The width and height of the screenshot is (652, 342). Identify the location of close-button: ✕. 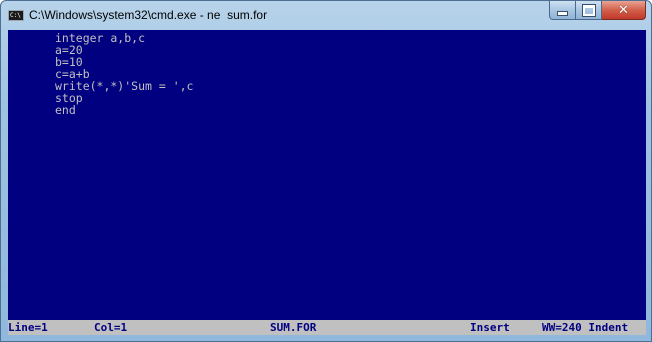
(624, 10).